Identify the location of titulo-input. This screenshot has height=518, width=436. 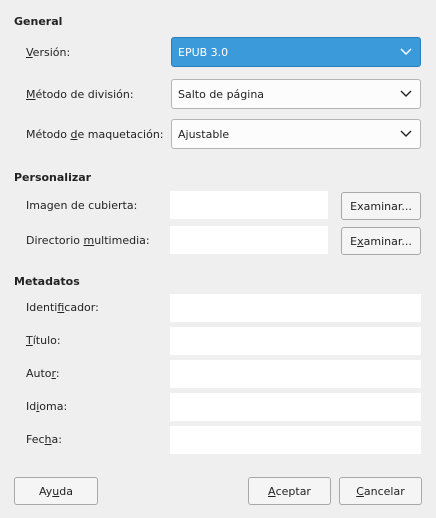
(295, 341).